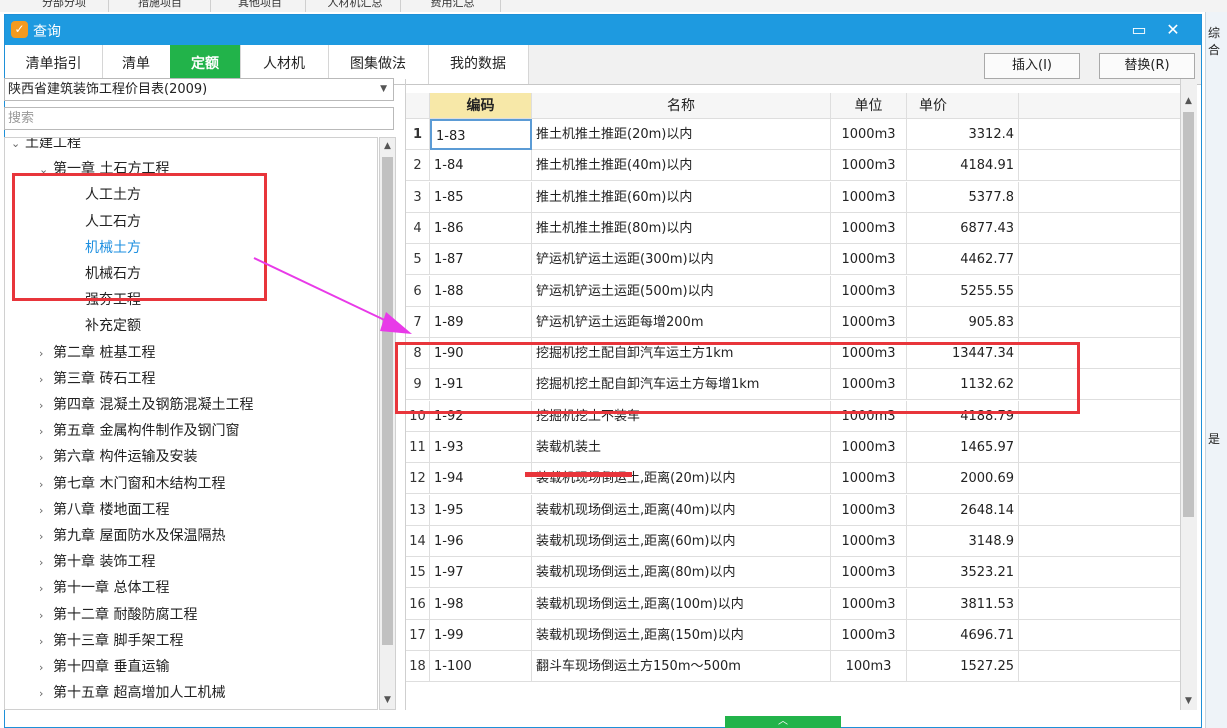 This screenshot has height=728, width=1227. What do you see at coordinates (481, 667) in the screenshot?
I see `code-cell: 1-100` at bounding box center [481, 667].